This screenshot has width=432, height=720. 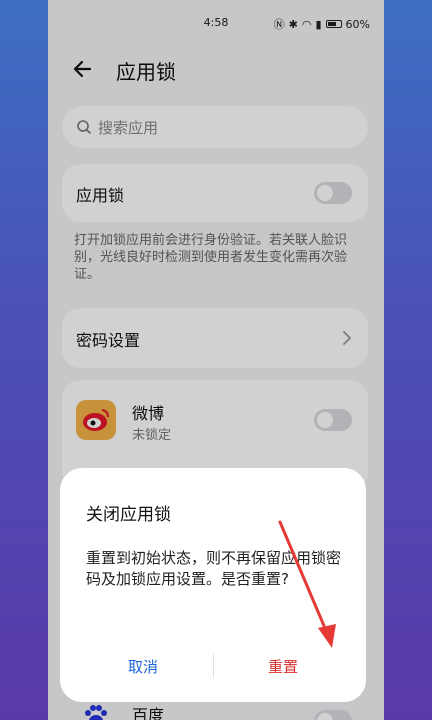 I want to click on dialog-title: 关闭应用锁, so click(x=128, y=515).